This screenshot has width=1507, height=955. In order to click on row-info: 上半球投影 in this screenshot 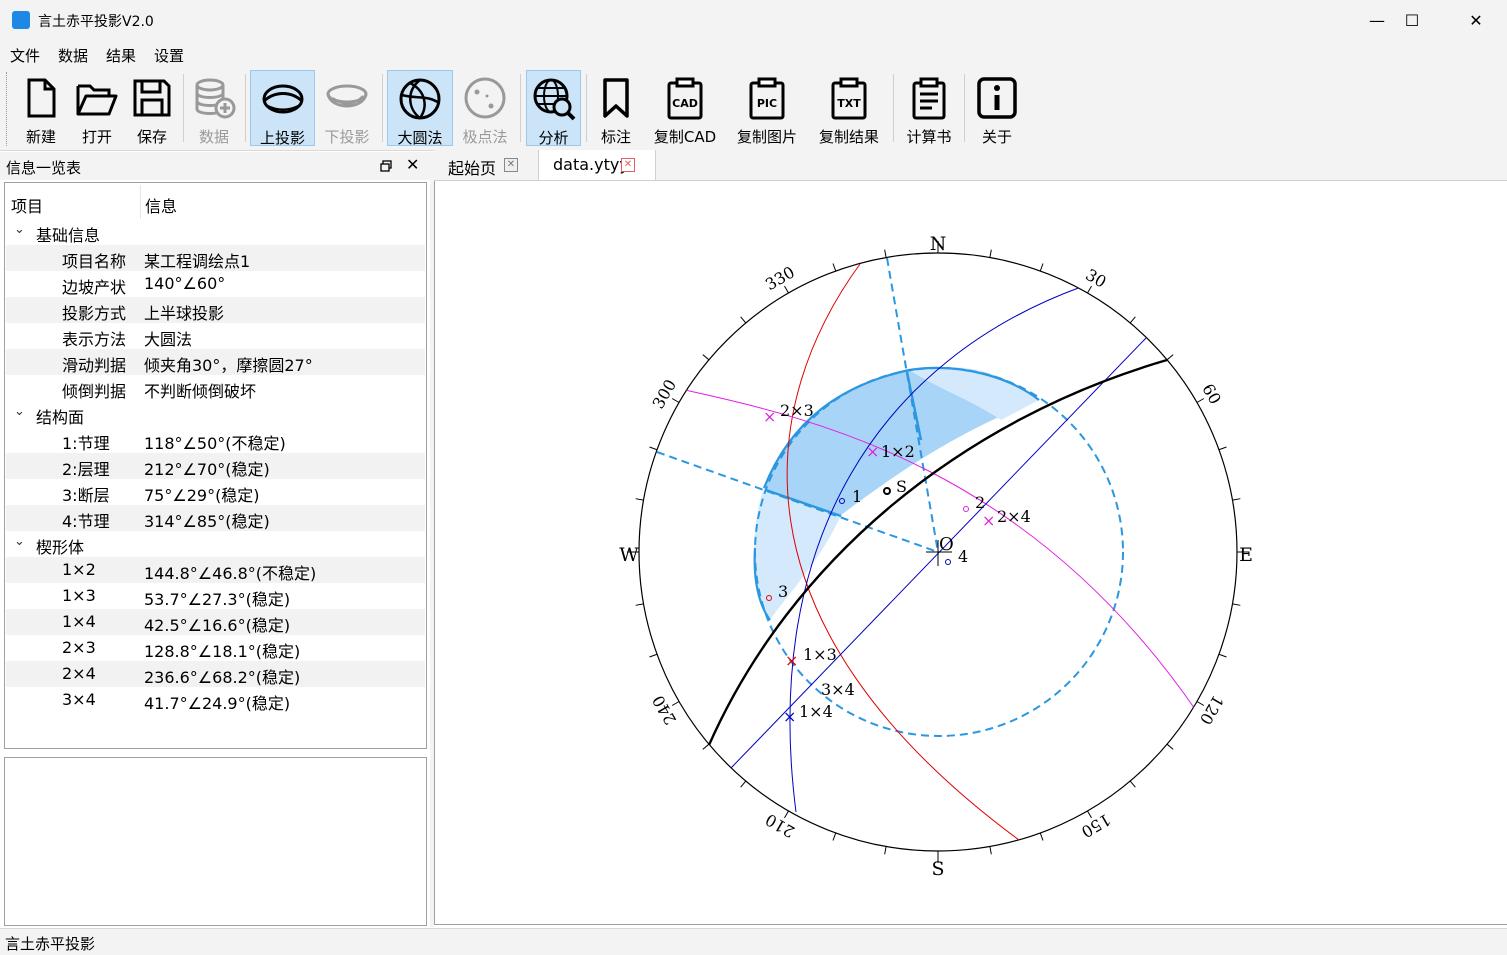, I will do `click(184, 313)`.